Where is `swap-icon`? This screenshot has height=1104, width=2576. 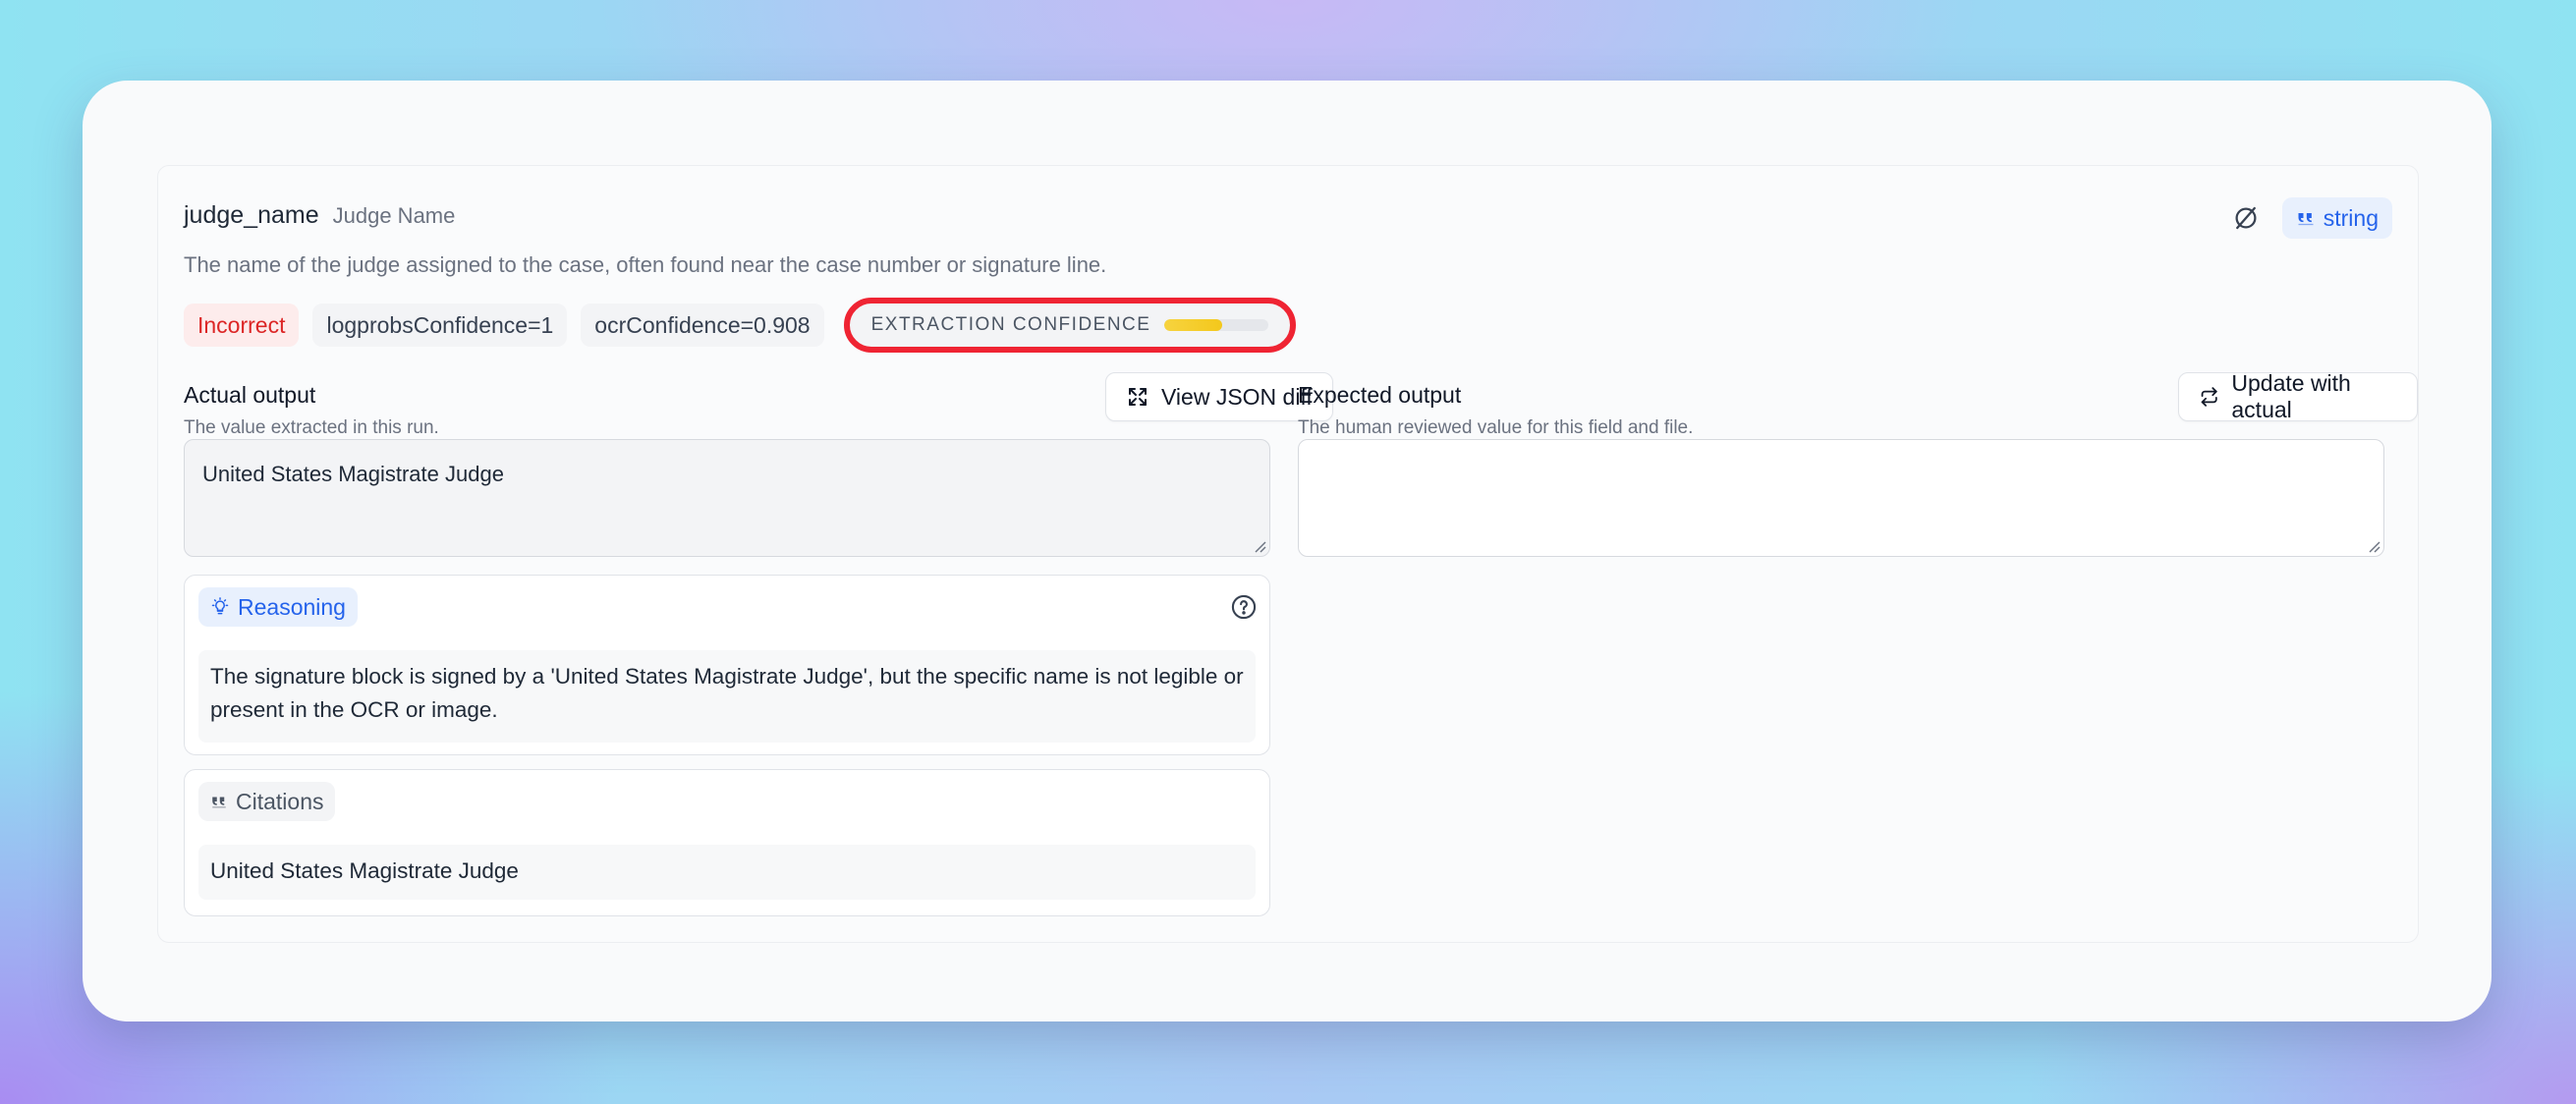
swap-icon is located at coordinates (2209, 397).